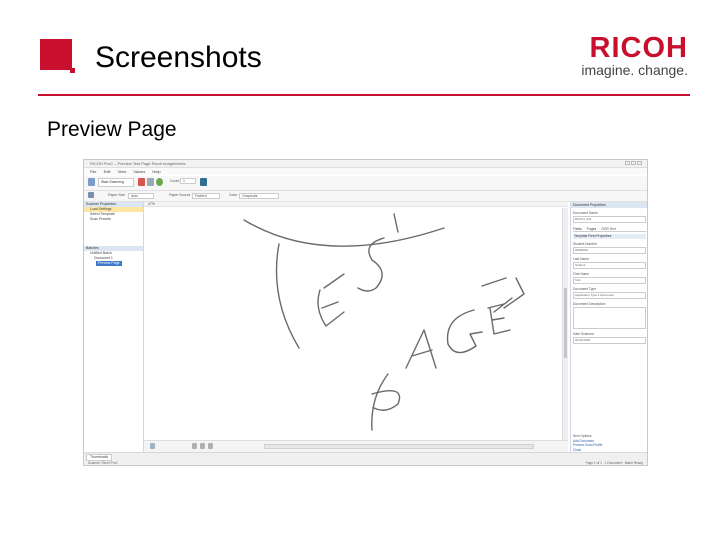 The height and width of the screenshot is (540, 720). I want to click on brand-logo: RICOH imagine. change., so click(633, 55).